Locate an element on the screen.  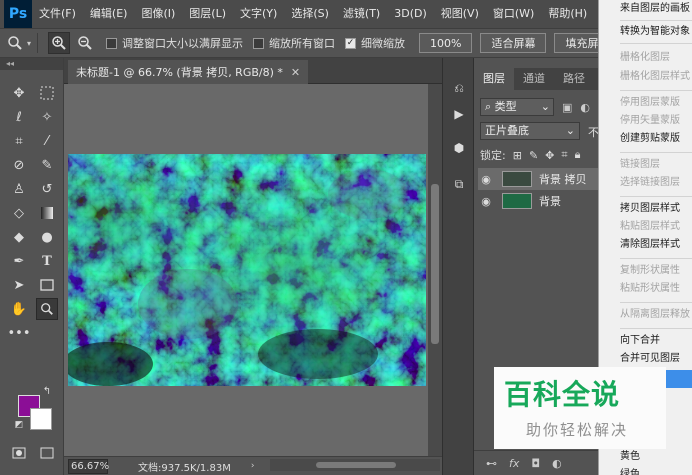
scrubby-zoom-option: ✓ 细微缩放 is located at coordinates (375, 43).